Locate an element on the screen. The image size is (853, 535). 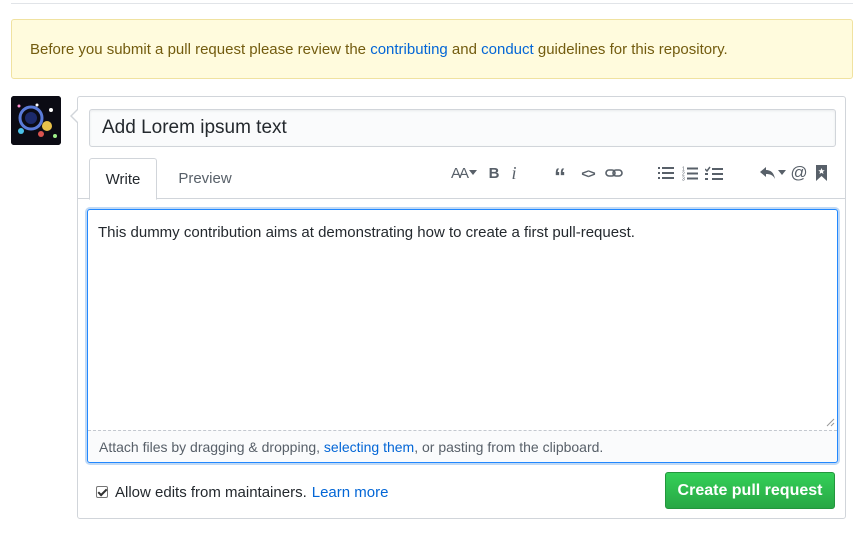
avatar-image is located at coordinates (36, 120).